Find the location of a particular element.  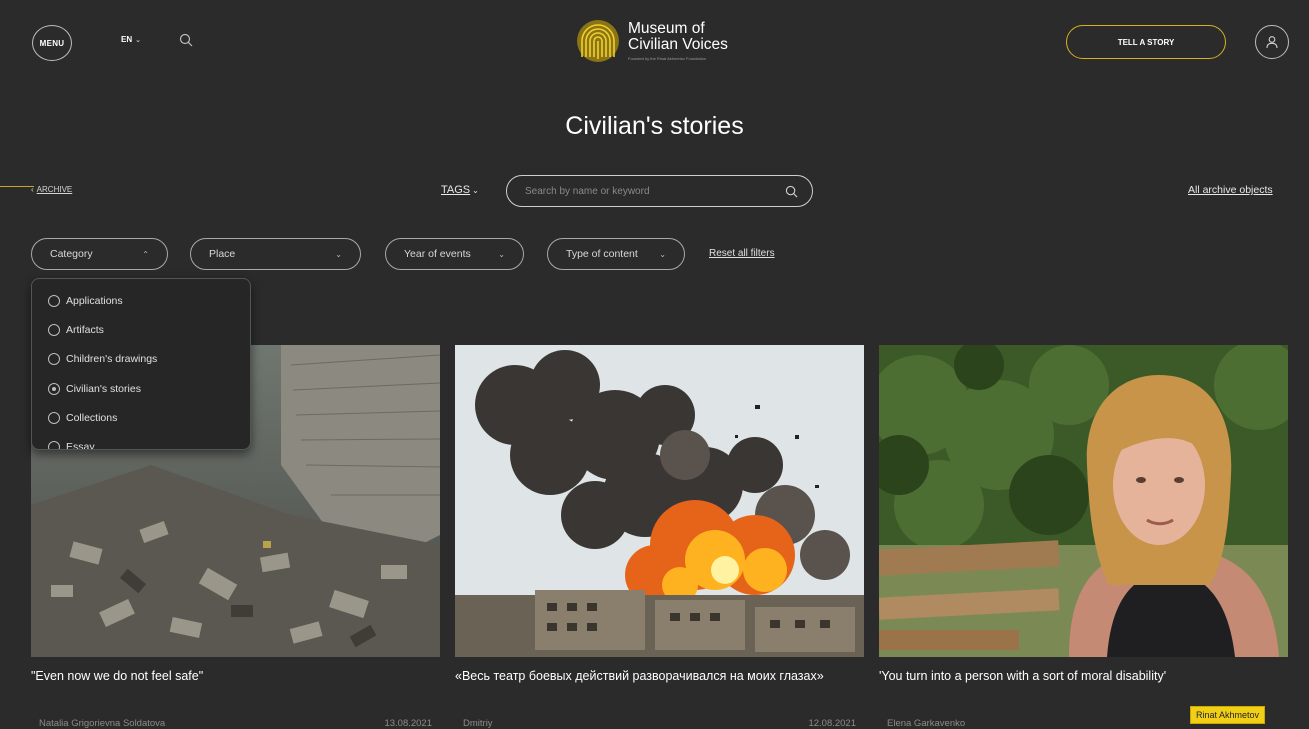

logo-fingerprint-icon is located at coordinates (598, 41).